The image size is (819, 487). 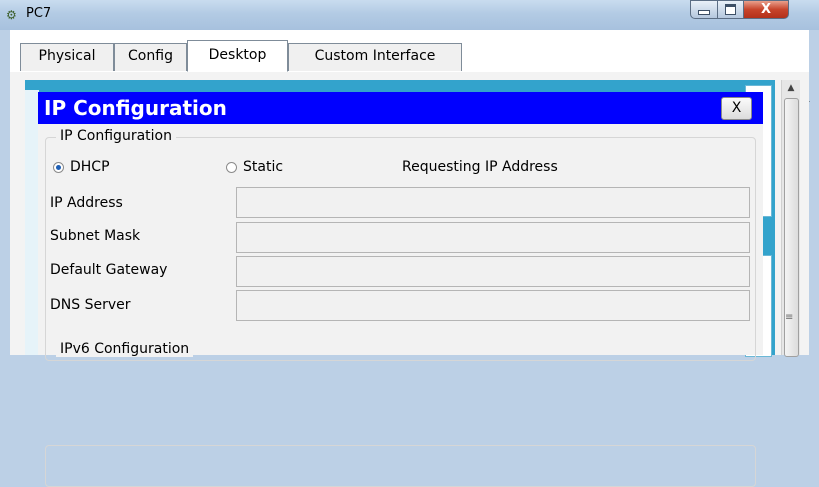 I want to click on ip-configuration-legend: IP Configuration, so click(x=116, y=136).